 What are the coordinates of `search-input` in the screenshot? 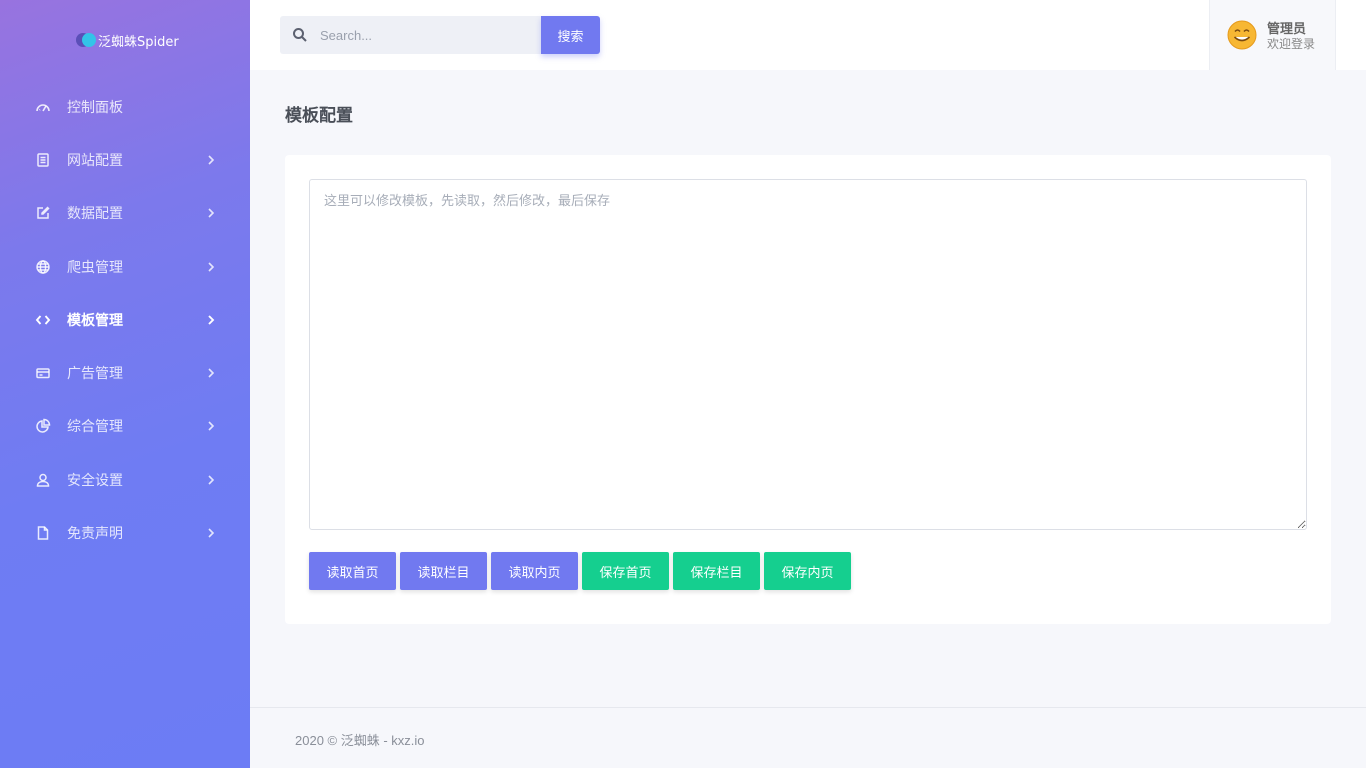 It's located at (425, 35).